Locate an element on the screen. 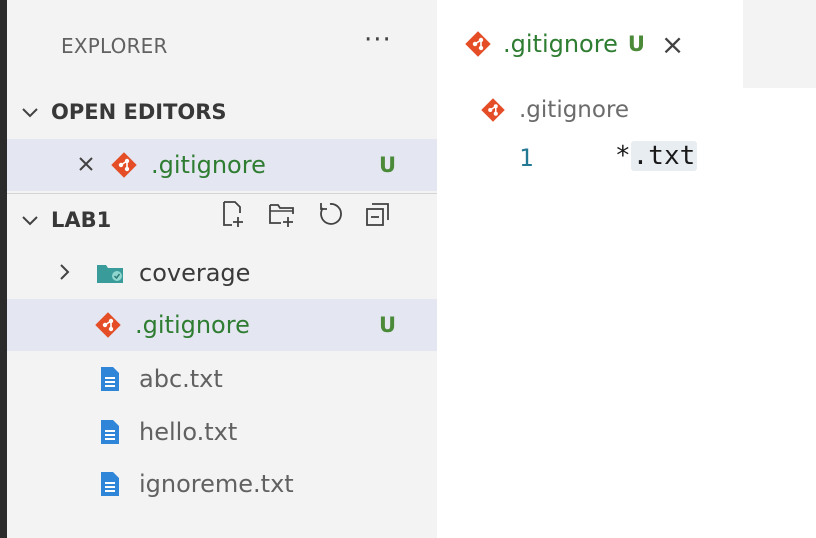 The width and height of the screenshot is (816, 538). collapse-all-icon is located at coordinates (378, 214).